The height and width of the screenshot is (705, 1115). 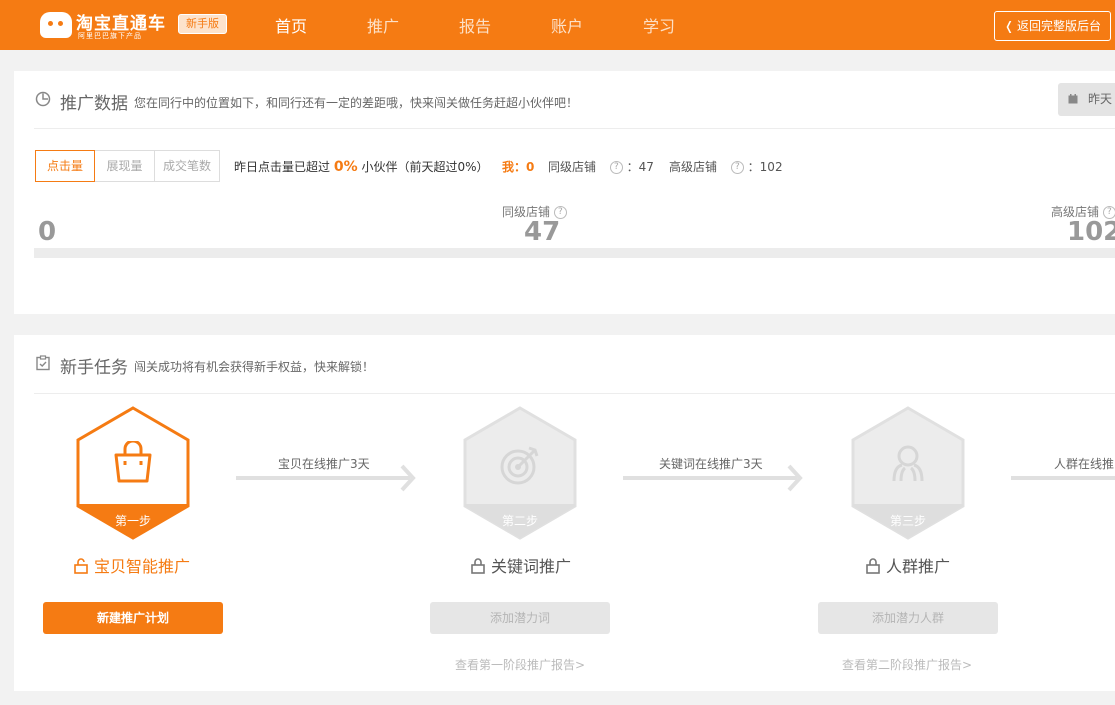 I want to click on date-picker-button: 昨天, so click(x=1086, y=99).